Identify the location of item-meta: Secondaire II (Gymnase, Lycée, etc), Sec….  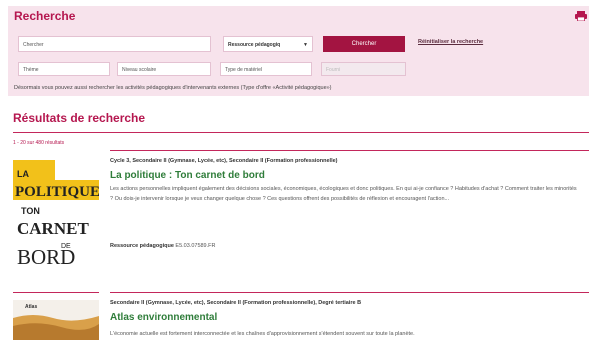
(236, 303).